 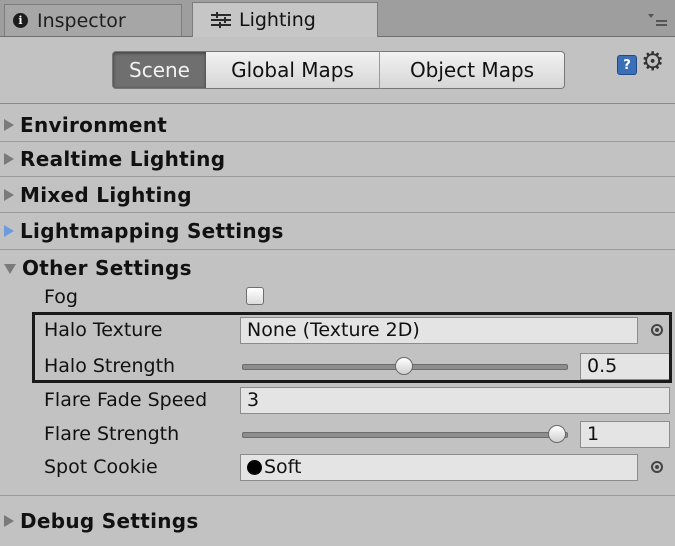 I want to click on lighting-toolbar: Scene Global Maps Object Maps ? ⚙, so click(x=337, y=70).